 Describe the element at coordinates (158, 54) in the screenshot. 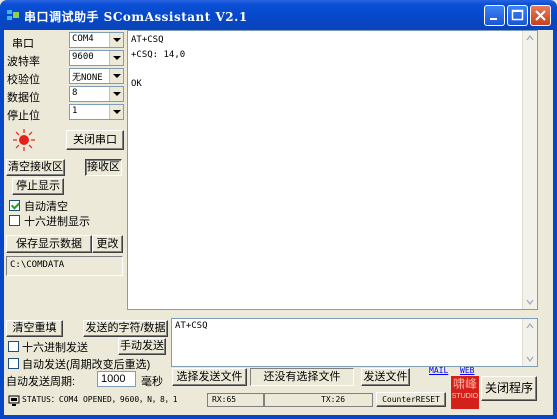

I see `receive-line: +CSQ: 14,0` at that location.